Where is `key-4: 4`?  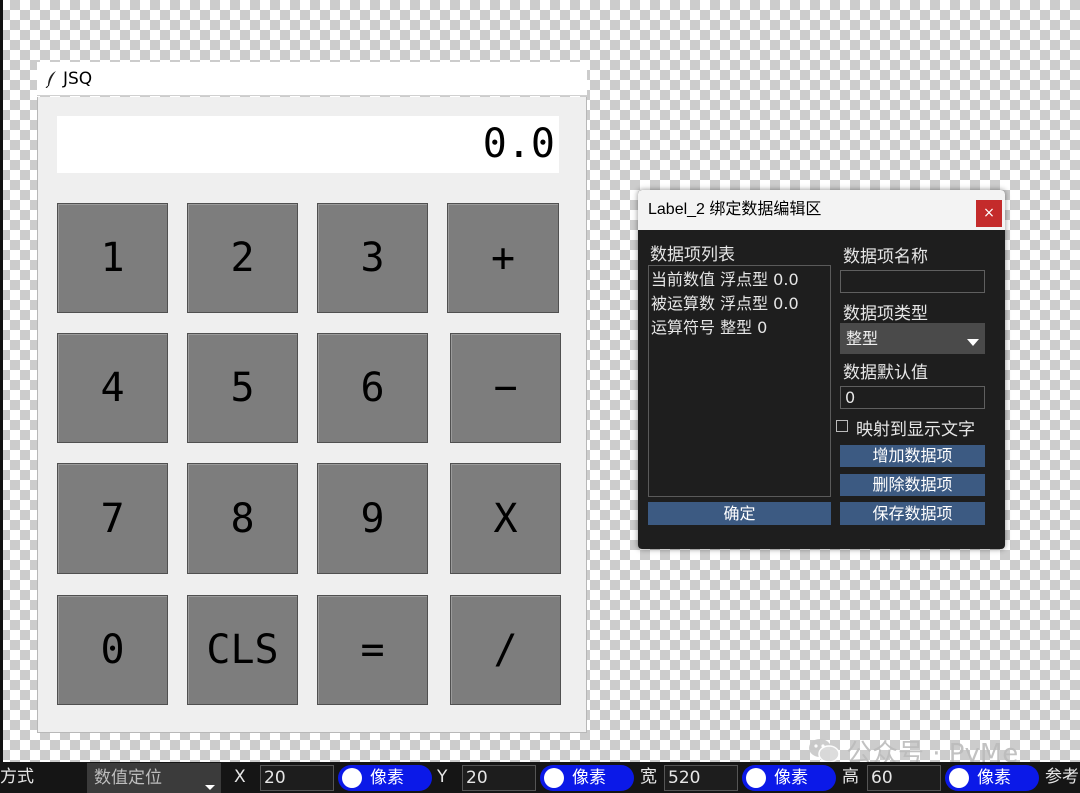 key-4: 4 is located at coordinates (112, 388).